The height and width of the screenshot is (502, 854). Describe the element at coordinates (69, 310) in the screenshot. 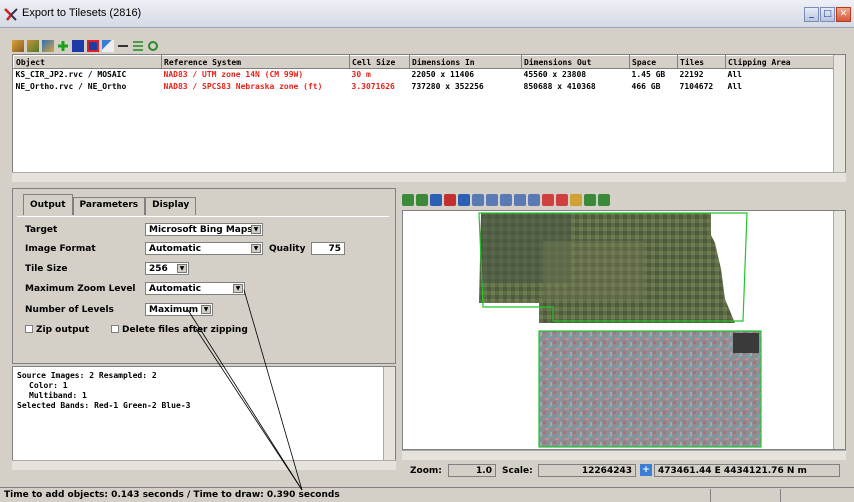

I see `levels-label: Number of Levels` at that location.